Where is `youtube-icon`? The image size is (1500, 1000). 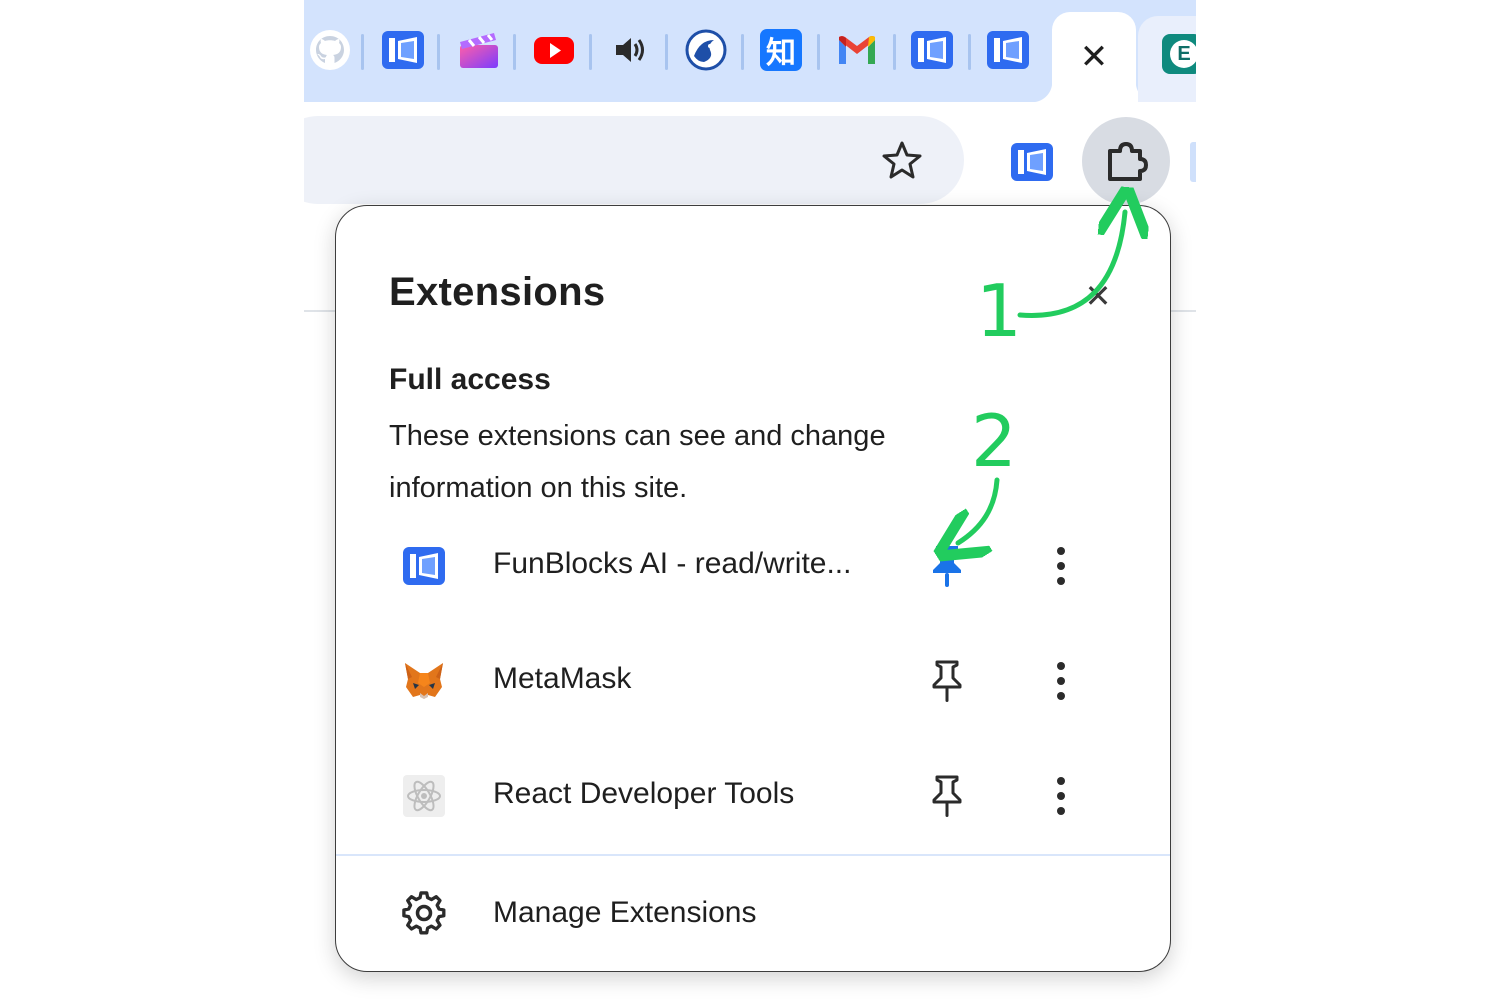 youtube-icon is located at coordinates (554, 50).